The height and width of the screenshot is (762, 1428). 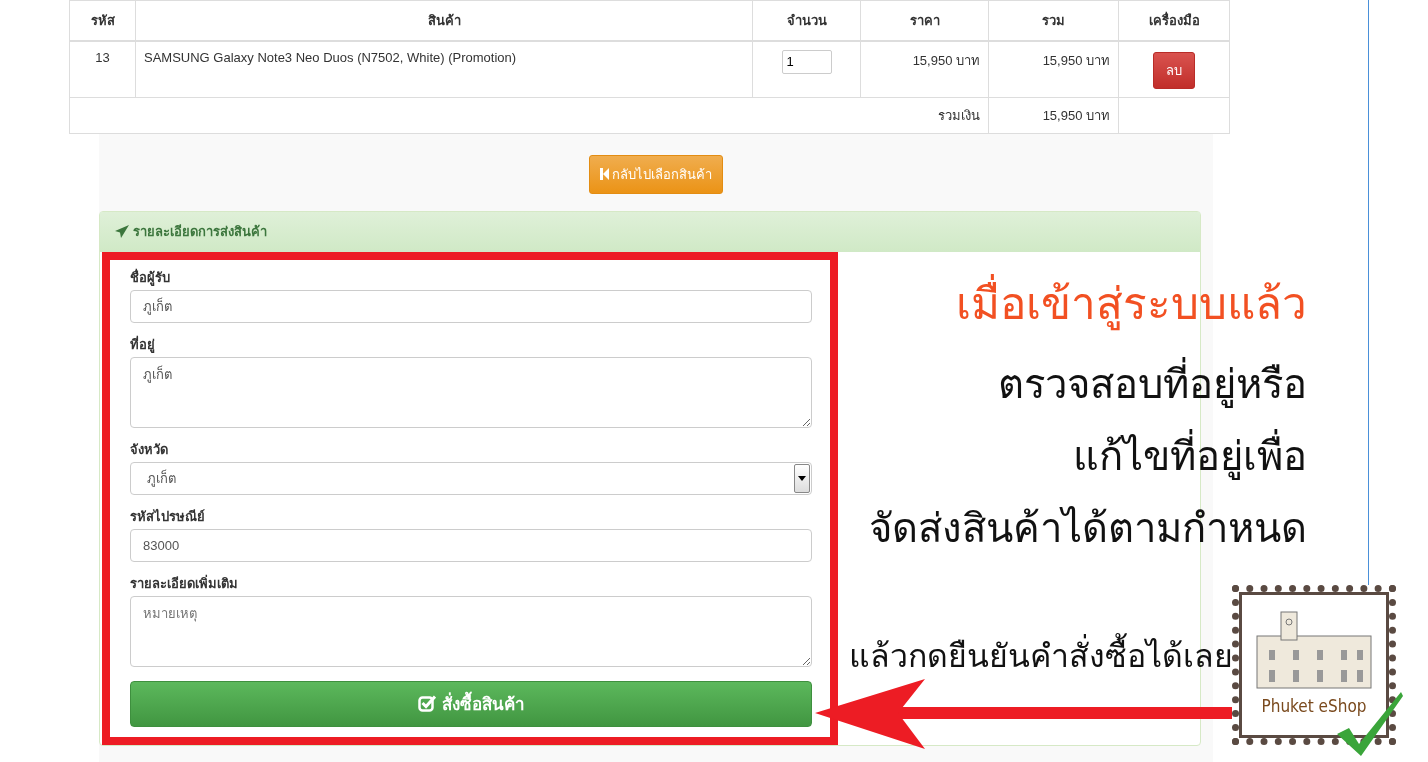 I want to click on skip-back-icon, so click(x=604, y=174).